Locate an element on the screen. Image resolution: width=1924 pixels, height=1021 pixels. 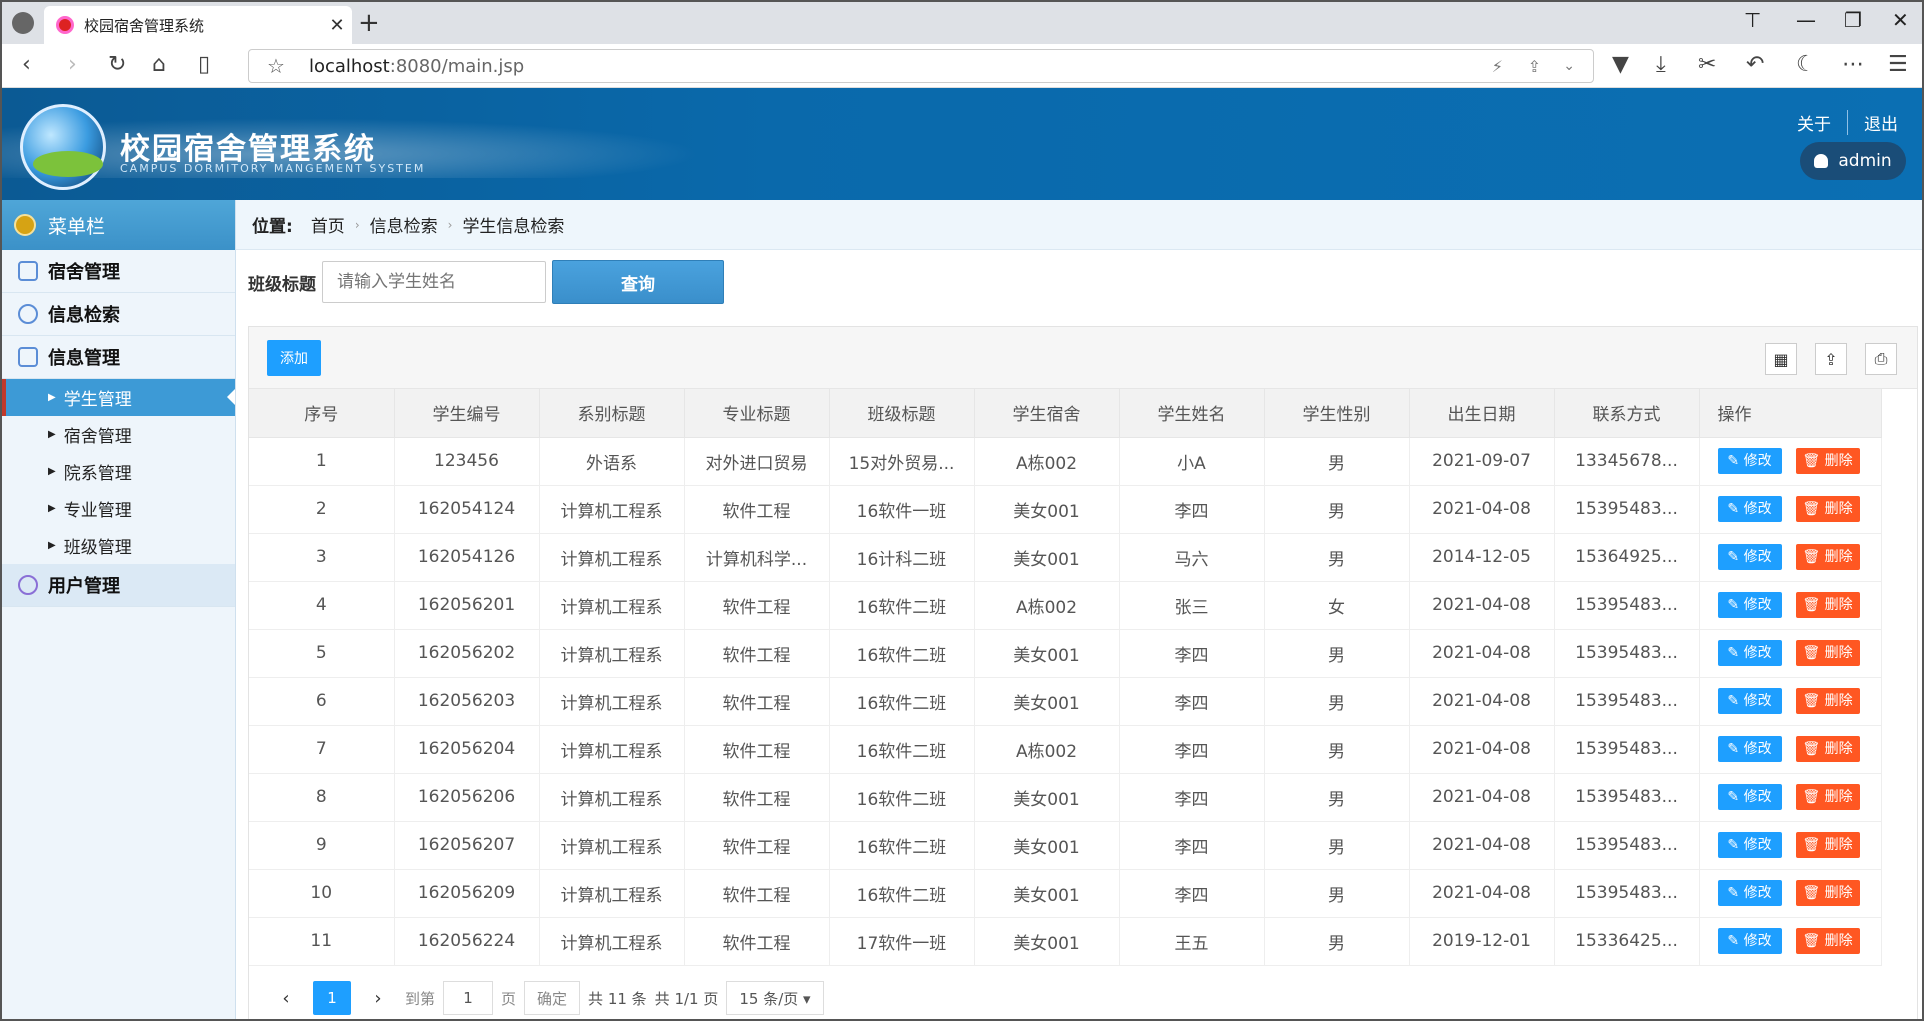
sidebar-group-info: 信息管理 is located at coordinates (118, 357).